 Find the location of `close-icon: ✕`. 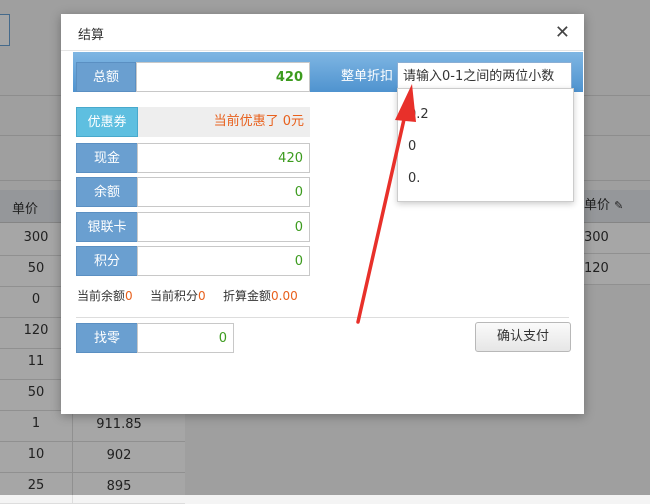

close-icon: ✕ is located at coordinates (562, 32).